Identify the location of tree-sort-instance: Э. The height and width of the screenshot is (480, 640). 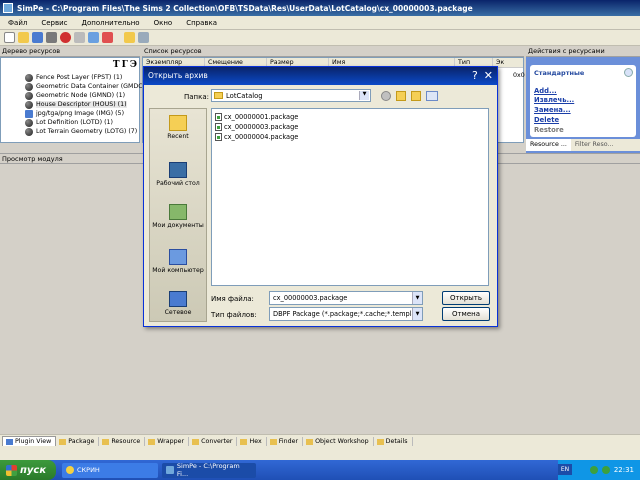
(133, 65).